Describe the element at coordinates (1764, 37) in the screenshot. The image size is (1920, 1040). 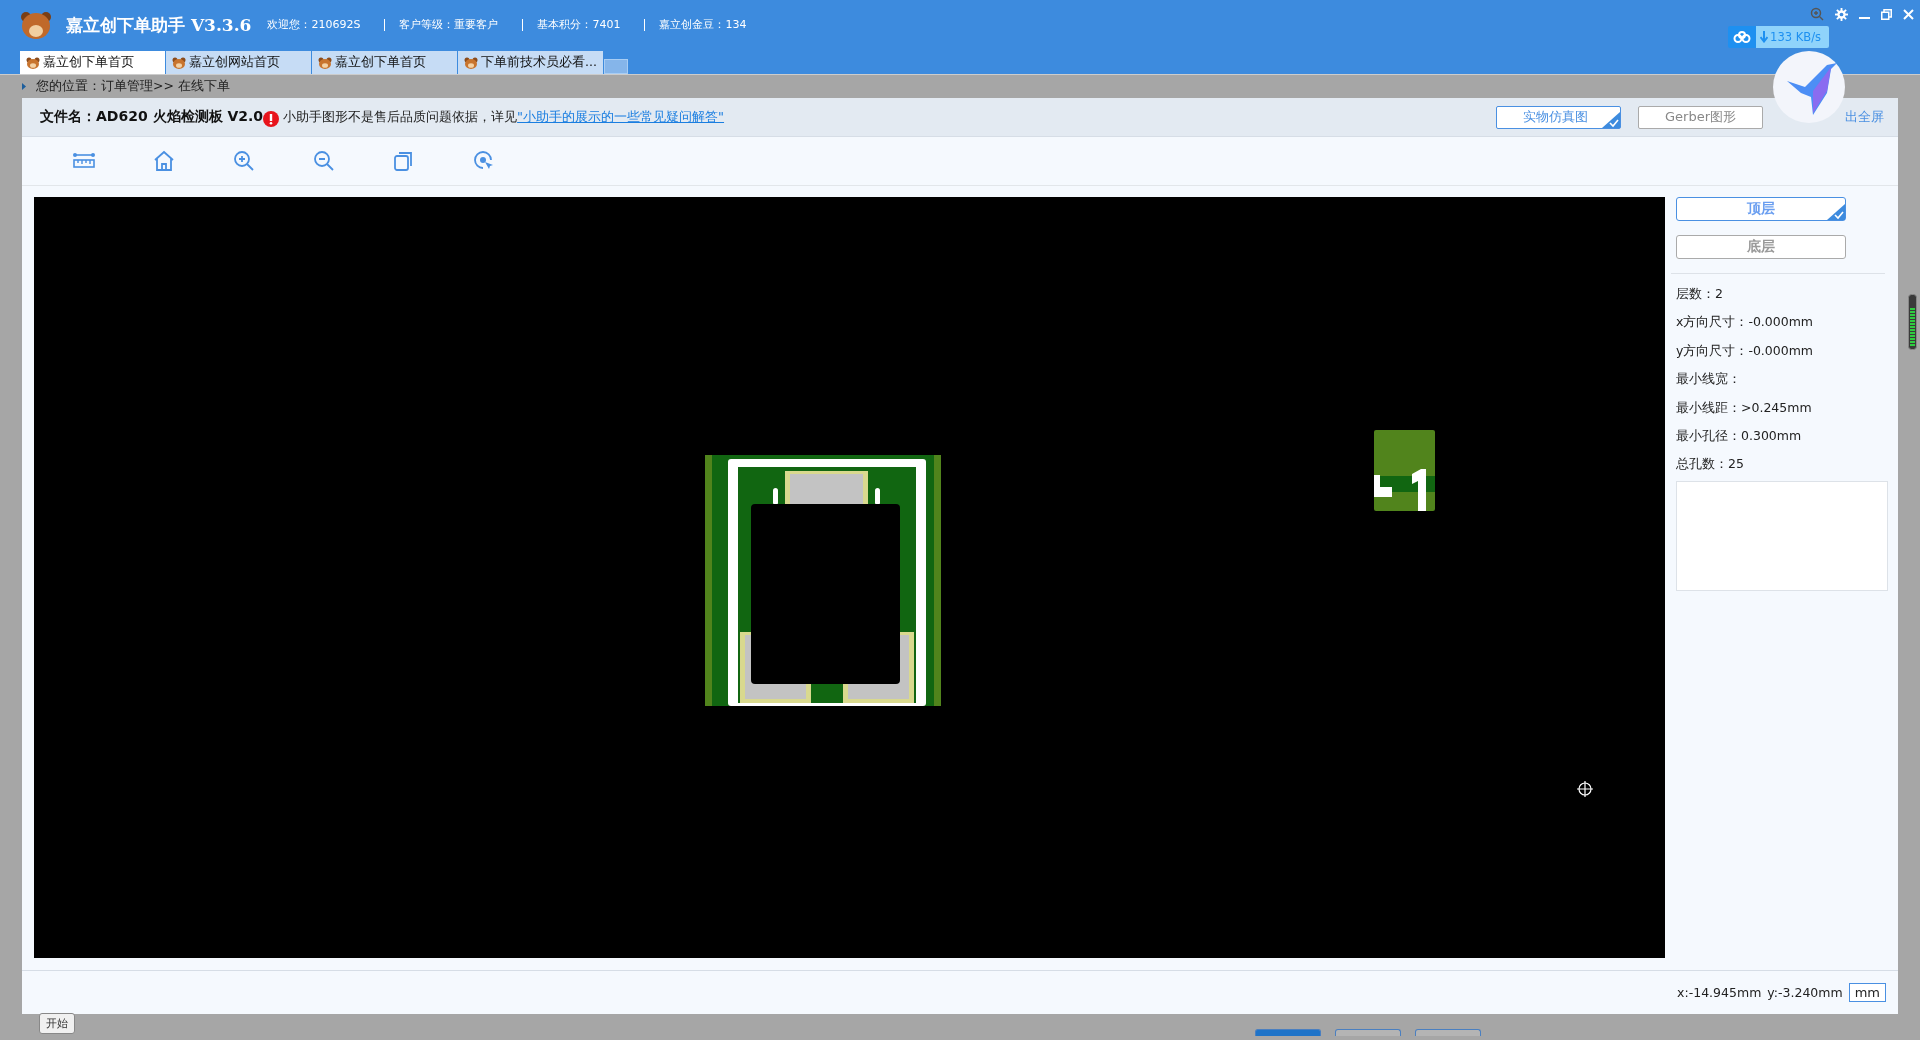
I see `download-arrow-icon` at that location.